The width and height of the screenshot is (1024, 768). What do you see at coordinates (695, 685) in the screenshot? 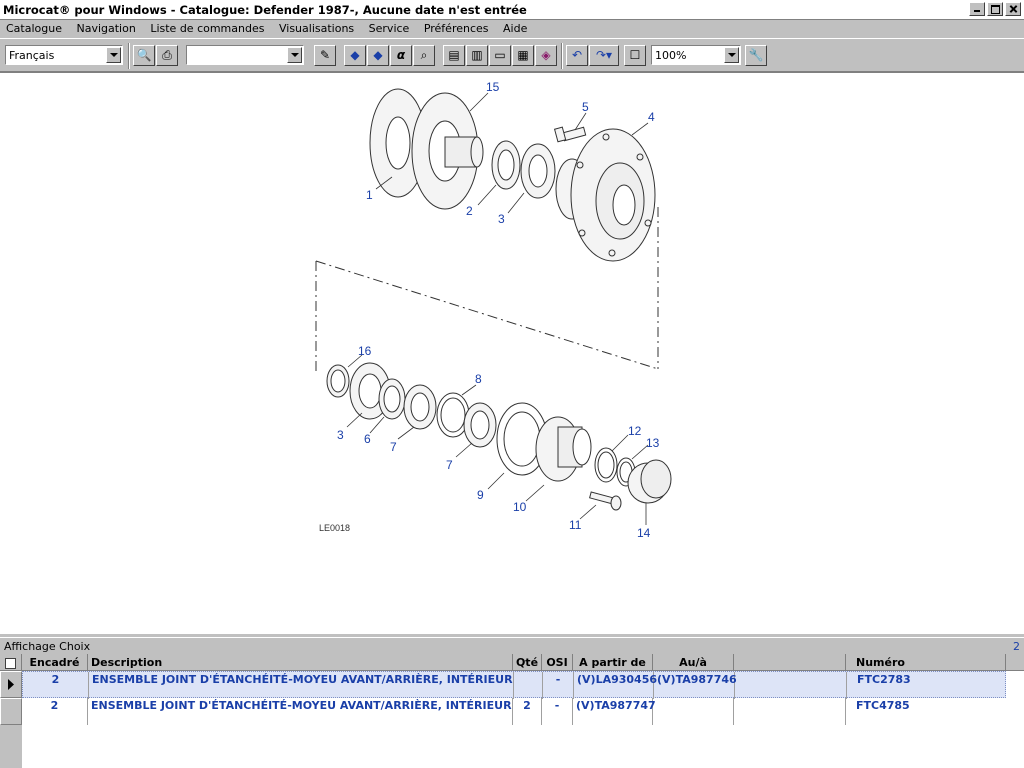
I see `row-to: (V)TA987746` at bounding box center [695, 685].